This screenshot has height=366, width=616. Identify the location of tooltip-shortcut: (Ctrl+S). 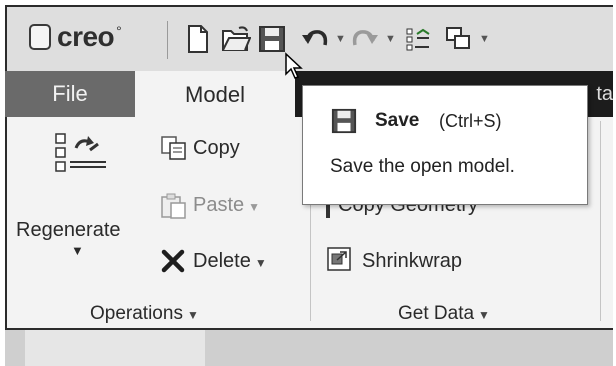
(470, 121).